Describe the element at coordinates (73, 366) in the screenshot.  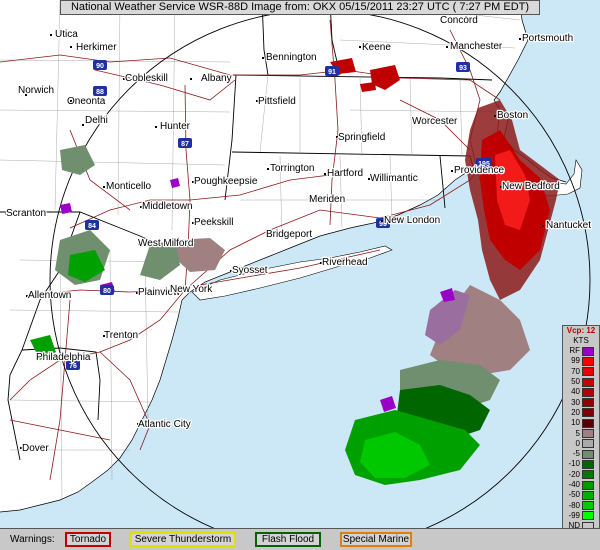
I see `svg-text: 76` at that location.